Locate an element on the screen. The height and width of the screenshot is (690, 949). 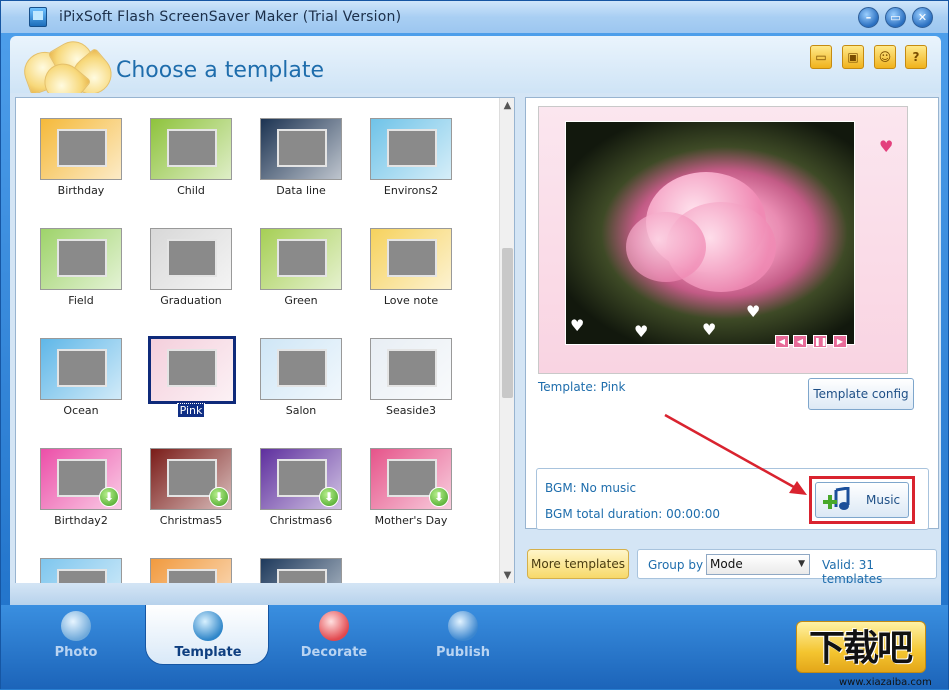
template-thumb: Ocean is located at coordinates (81, 368).